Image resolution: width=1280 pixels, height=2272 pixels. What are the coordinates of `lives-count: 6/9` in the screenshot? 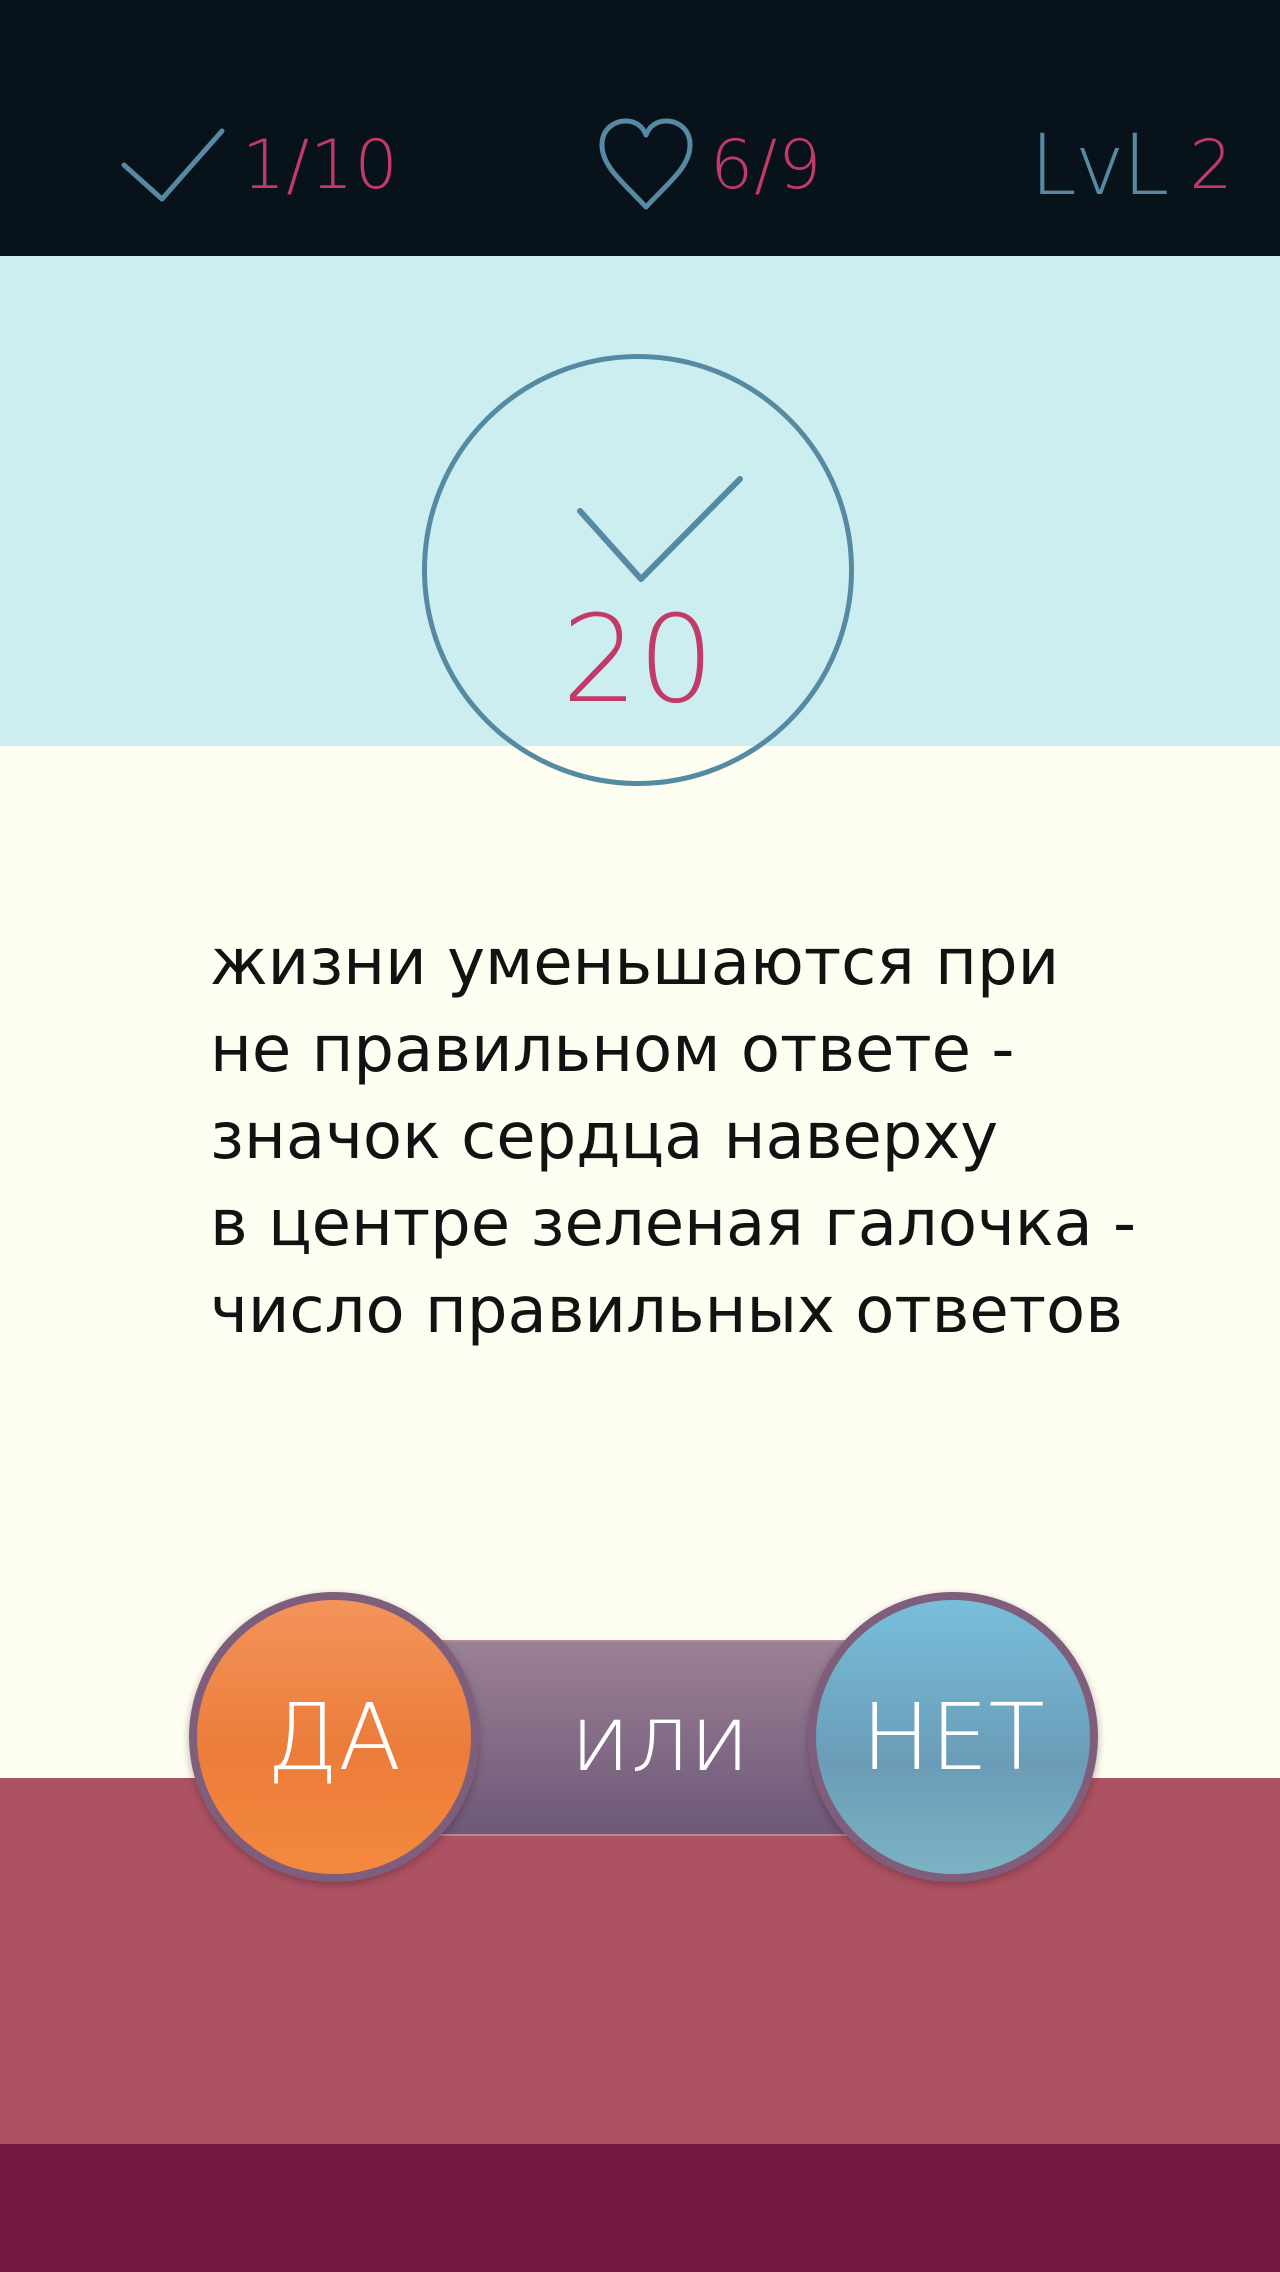 It's located at (766, 165).